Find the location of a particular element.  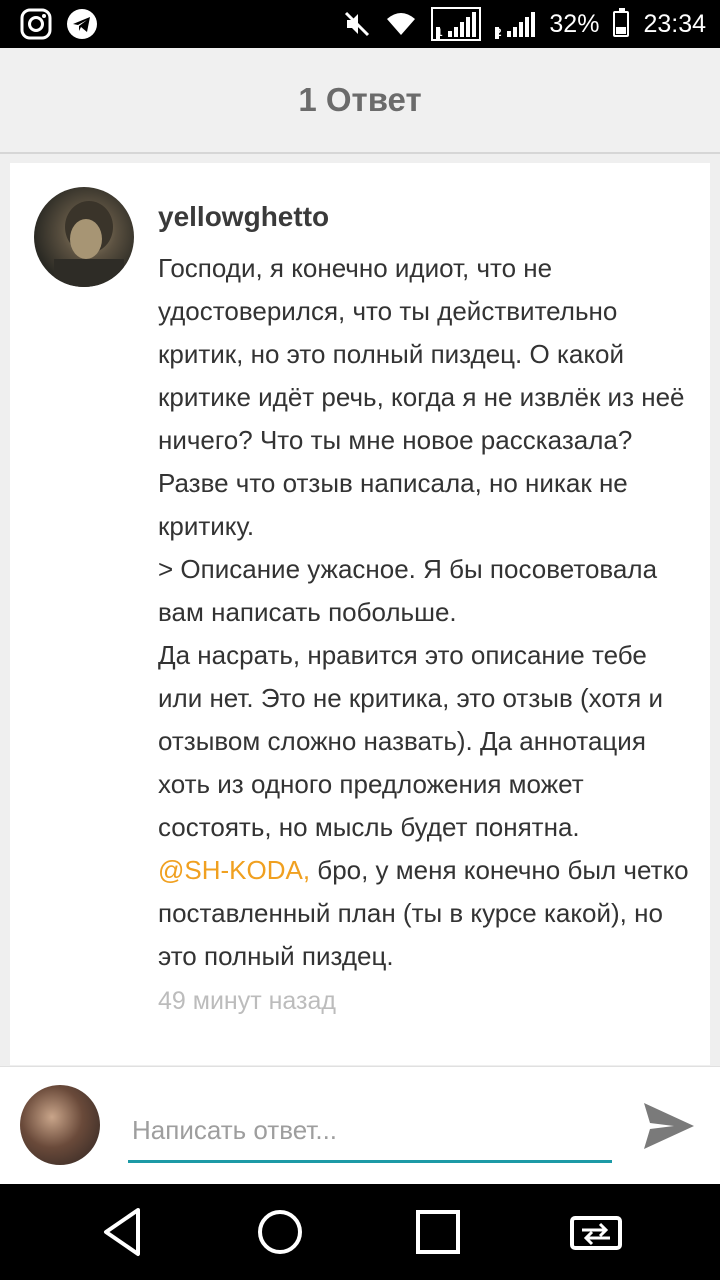

sim1-label: 1 is located at coordinates (439, 33).